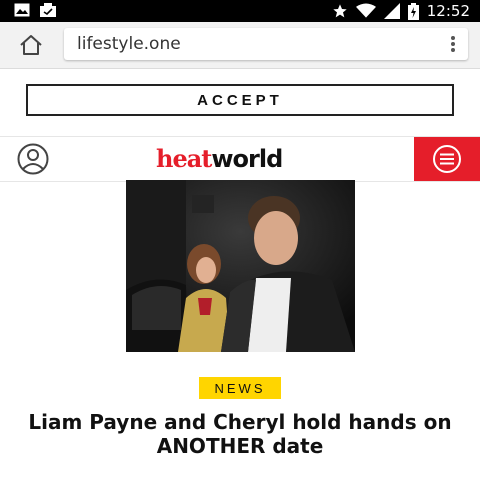 The width and height of the screenshot is (480, 480). What do you see at coordinates (240, 388) in the screenshot?
I see `category-badge: NEWS` at bounding box center [240, 388].